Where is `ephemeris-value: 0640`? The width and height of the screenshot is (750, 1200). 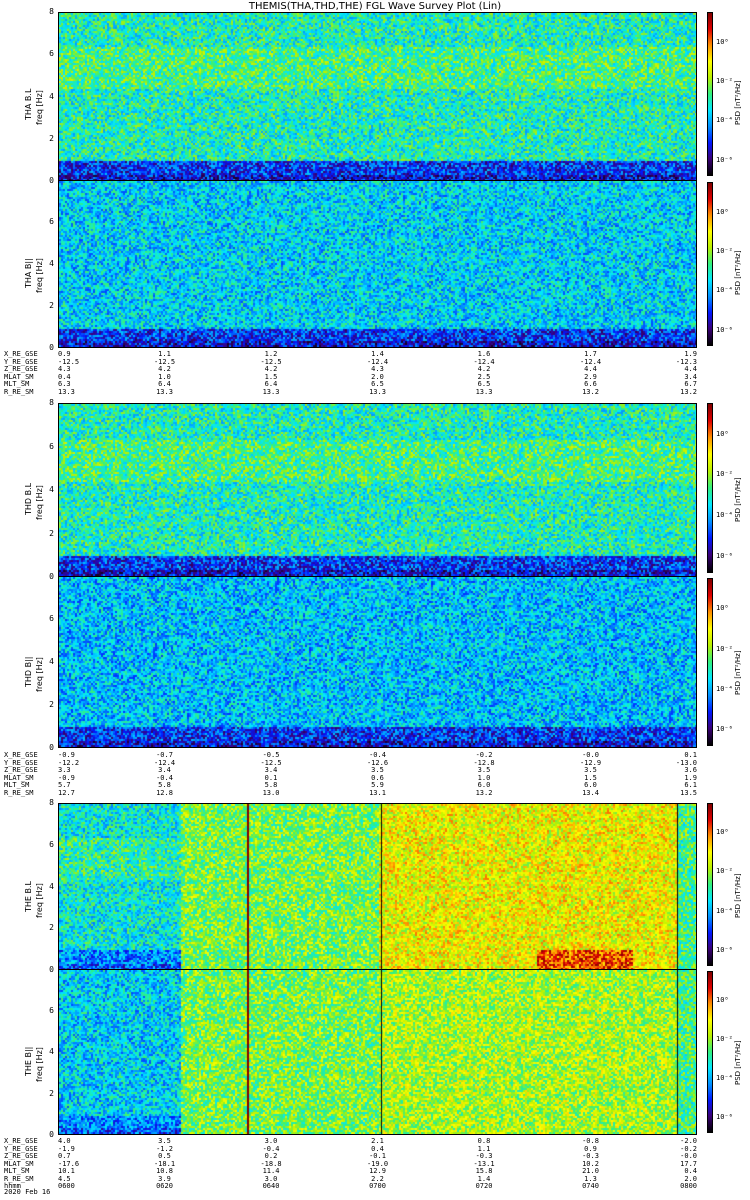
ephemeris-value: 0640 is located at coordinates (271, 1186).